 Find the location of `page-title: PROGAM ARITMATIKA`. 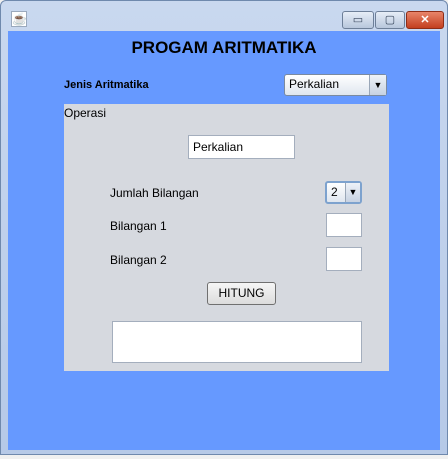

page-title: PROGAM ARITMATIKA is located at coordinates (224, 47).